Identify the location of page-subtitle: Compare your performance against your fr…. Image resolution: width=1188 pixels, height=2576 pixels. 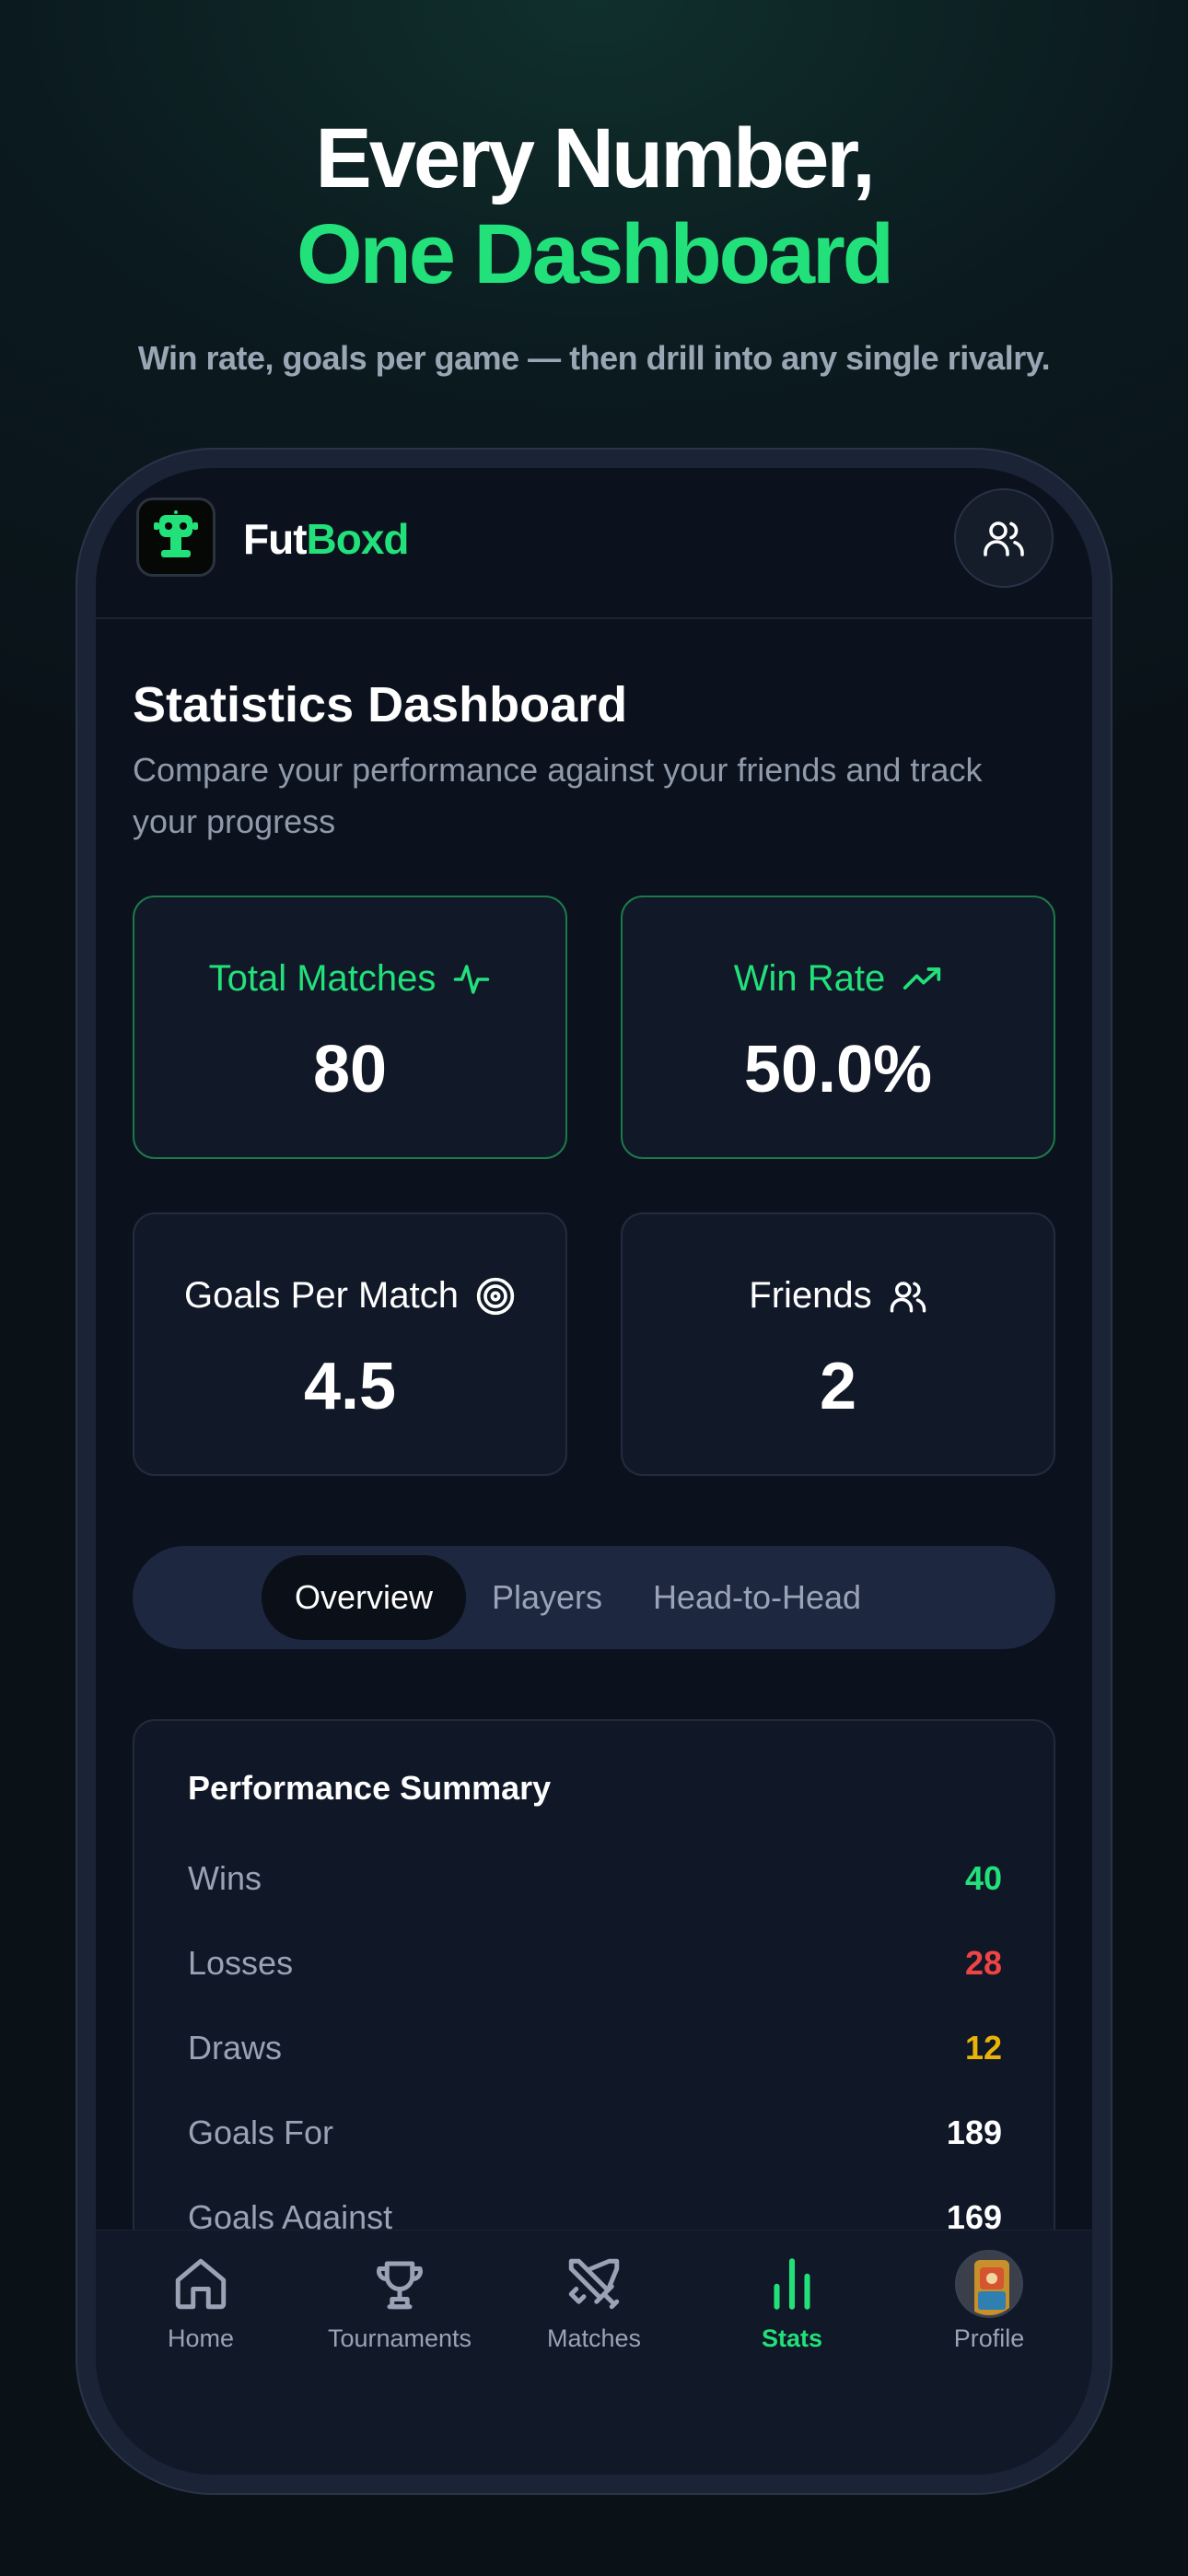
(558, 795).